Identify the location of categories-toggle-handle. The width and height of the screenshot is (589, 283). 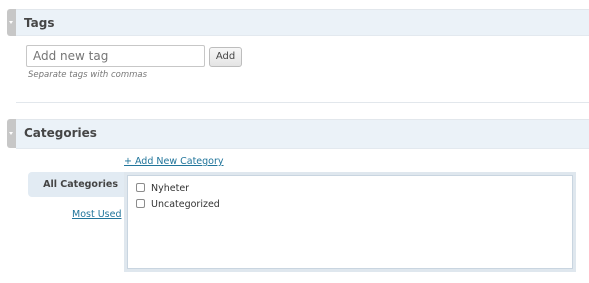
(11, 133).